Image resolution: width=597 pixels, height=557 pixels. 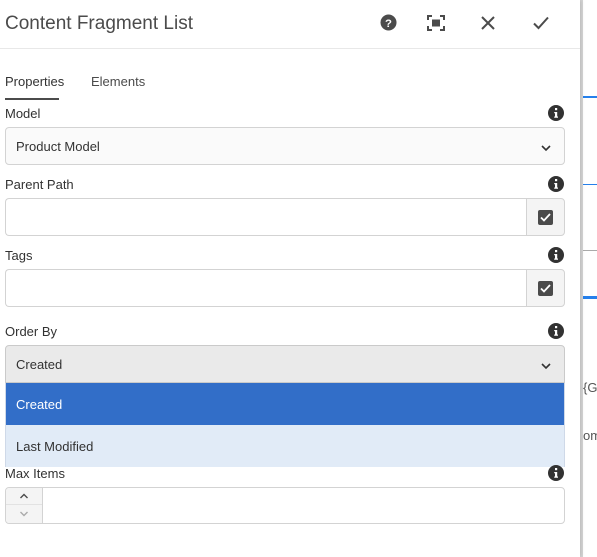 What do you see at coordinates (285, 404) in the screenshot?
I see `dropdown-option-created: Created` at bounding box center [285, 404].